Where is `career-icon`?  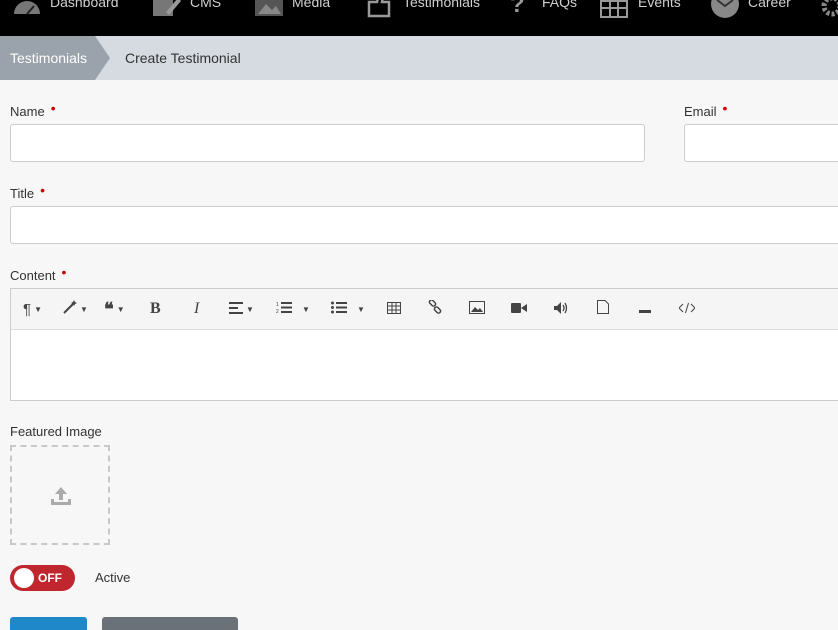 career-icon is located at coordinates (725, 9).